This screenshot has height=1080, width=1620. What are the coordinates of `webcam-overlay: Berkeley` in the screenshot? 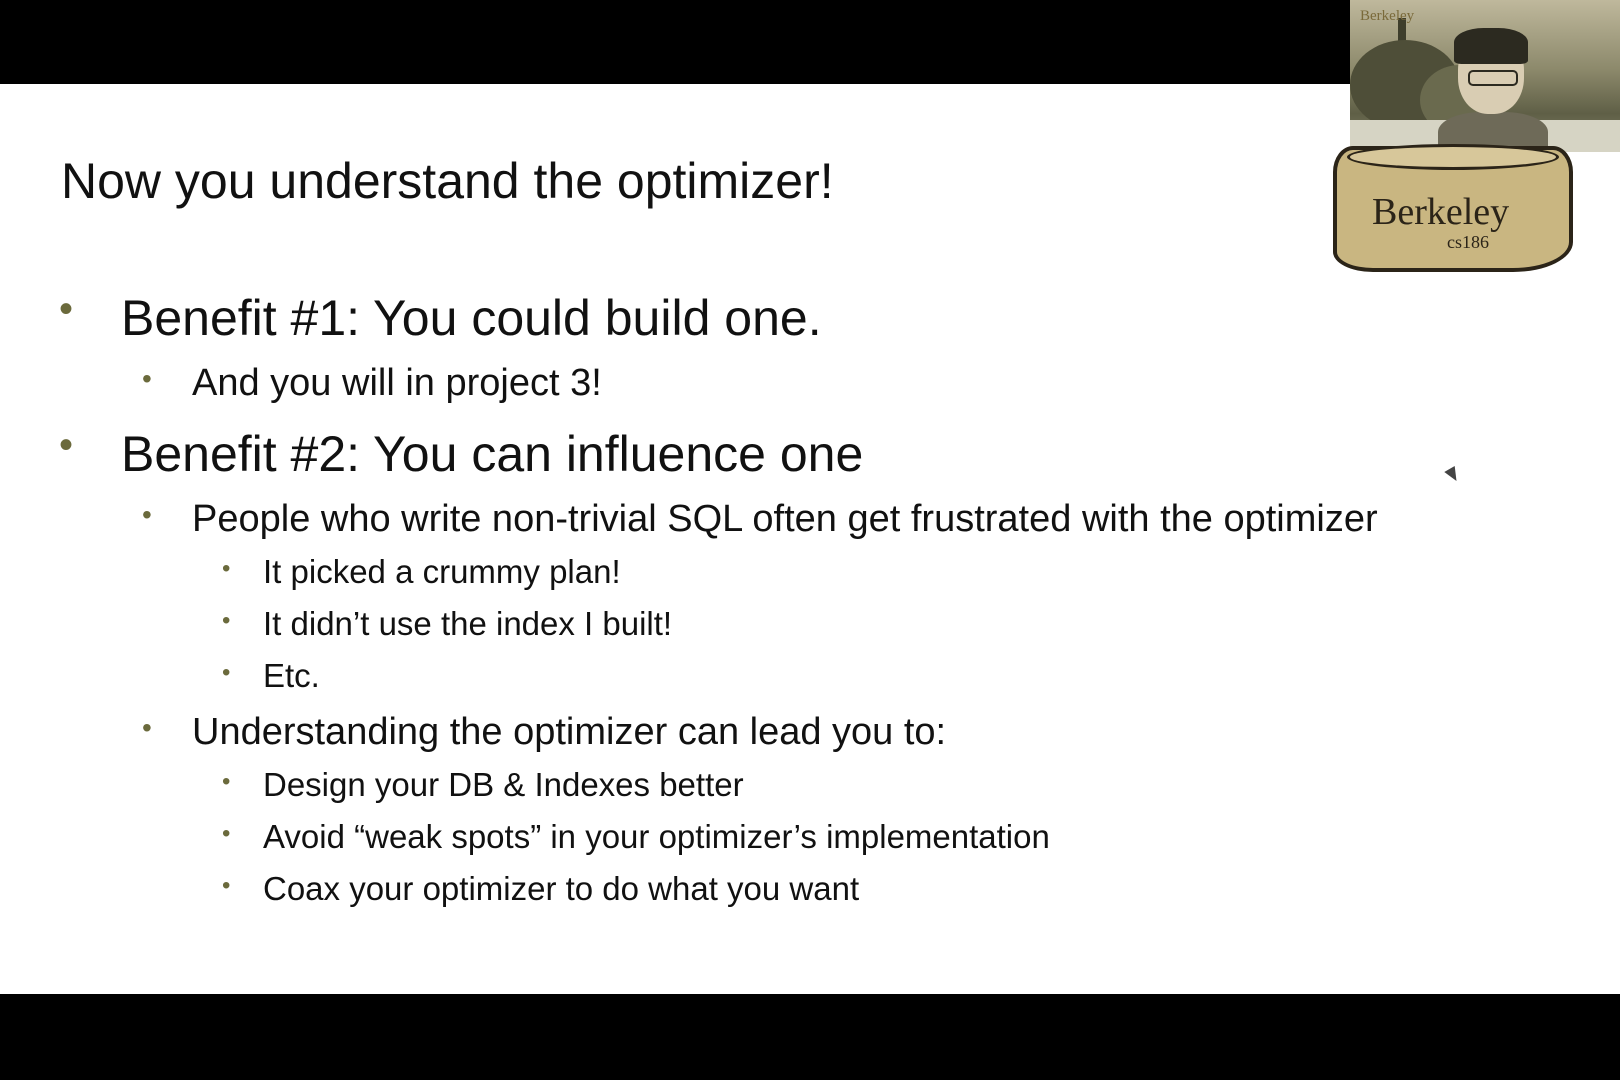 It's located at (1485, 76).